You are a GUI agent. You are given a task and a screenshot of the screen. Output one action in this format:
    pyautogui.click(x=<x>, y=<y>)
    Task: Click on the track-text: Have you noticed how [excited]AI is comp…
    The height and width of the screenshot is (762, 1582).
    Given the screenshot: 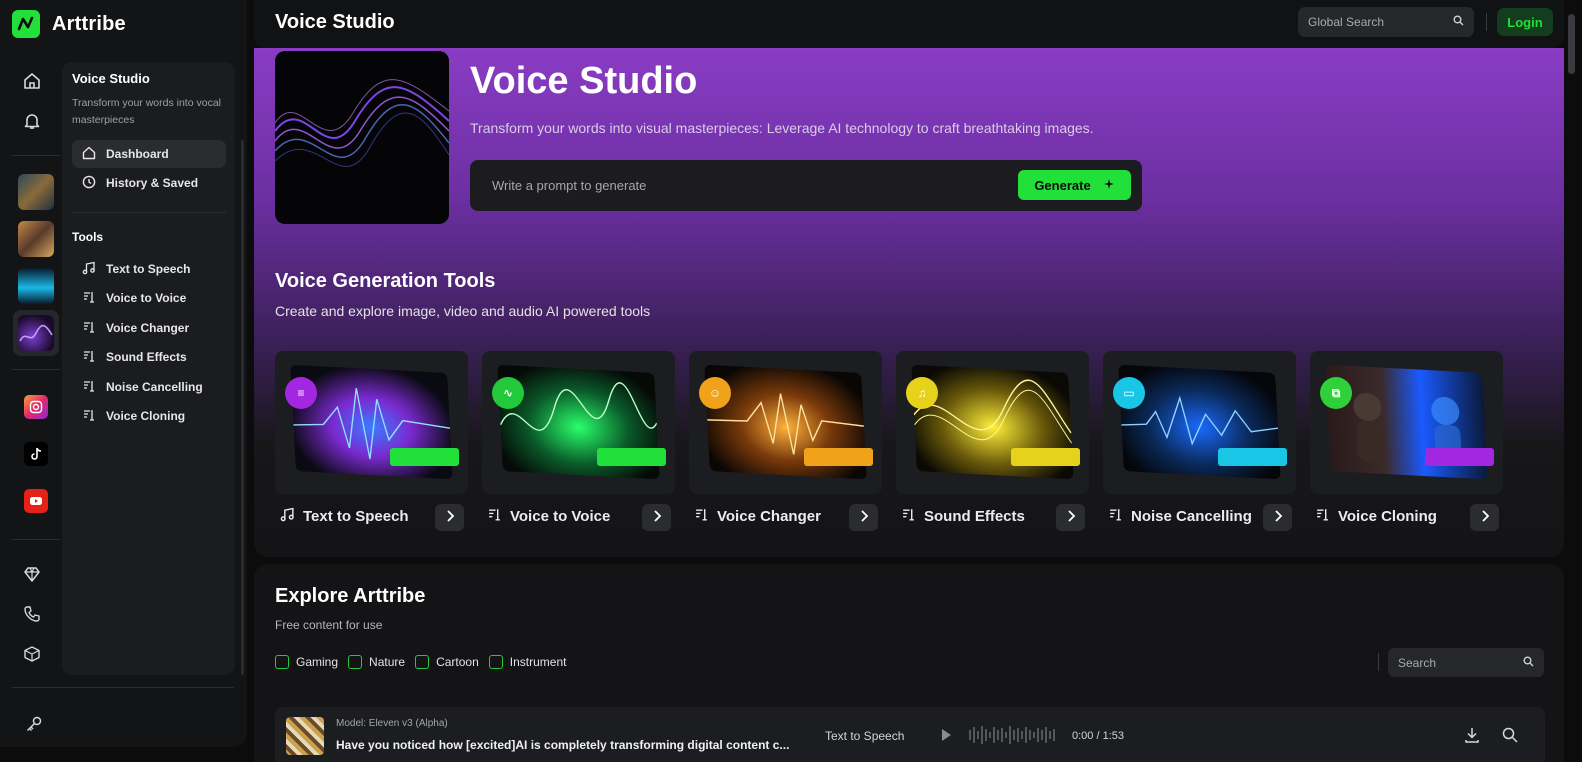 What is the action you would take?
    pyautogui.click(x=563, y=745)
    